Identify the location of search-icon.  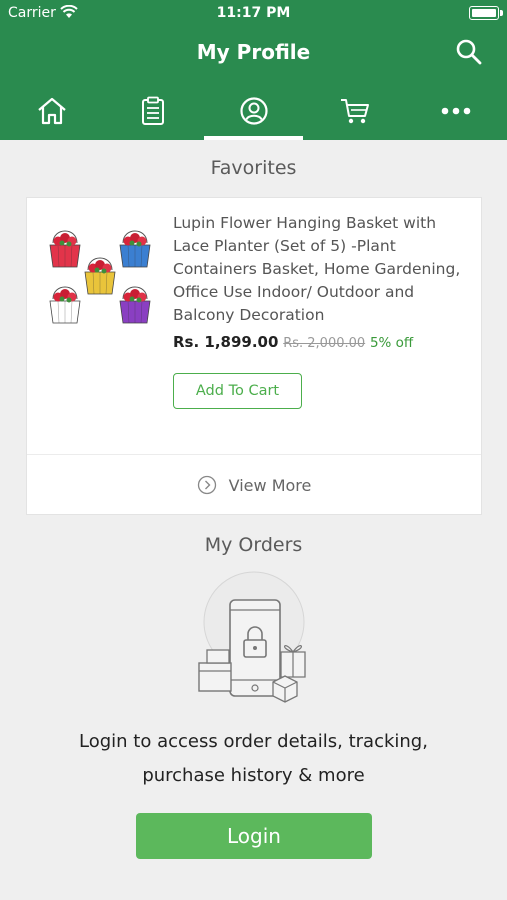
(469, 52).